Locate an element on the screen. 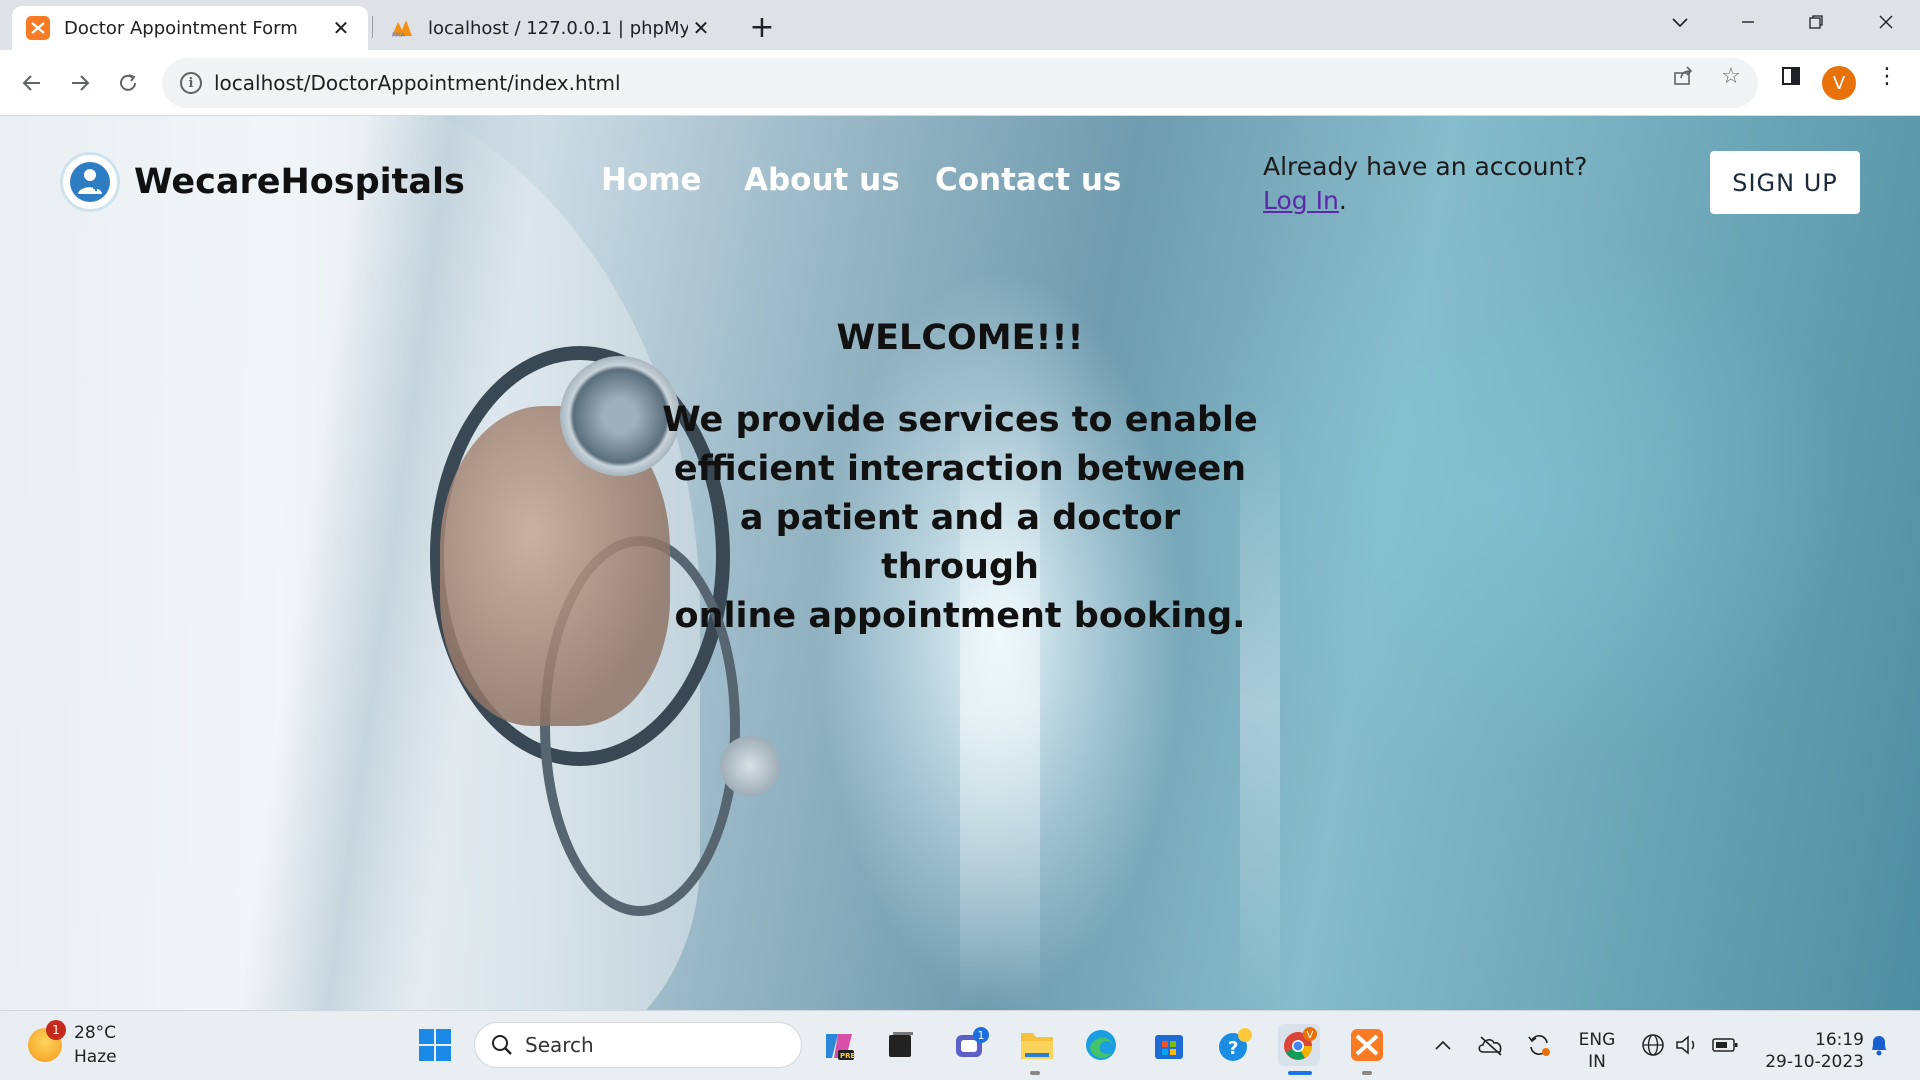 The width and height of the screenshot is (1920, 1080). nav-contact-us: Contact us is located at coordinates (1028, 180).